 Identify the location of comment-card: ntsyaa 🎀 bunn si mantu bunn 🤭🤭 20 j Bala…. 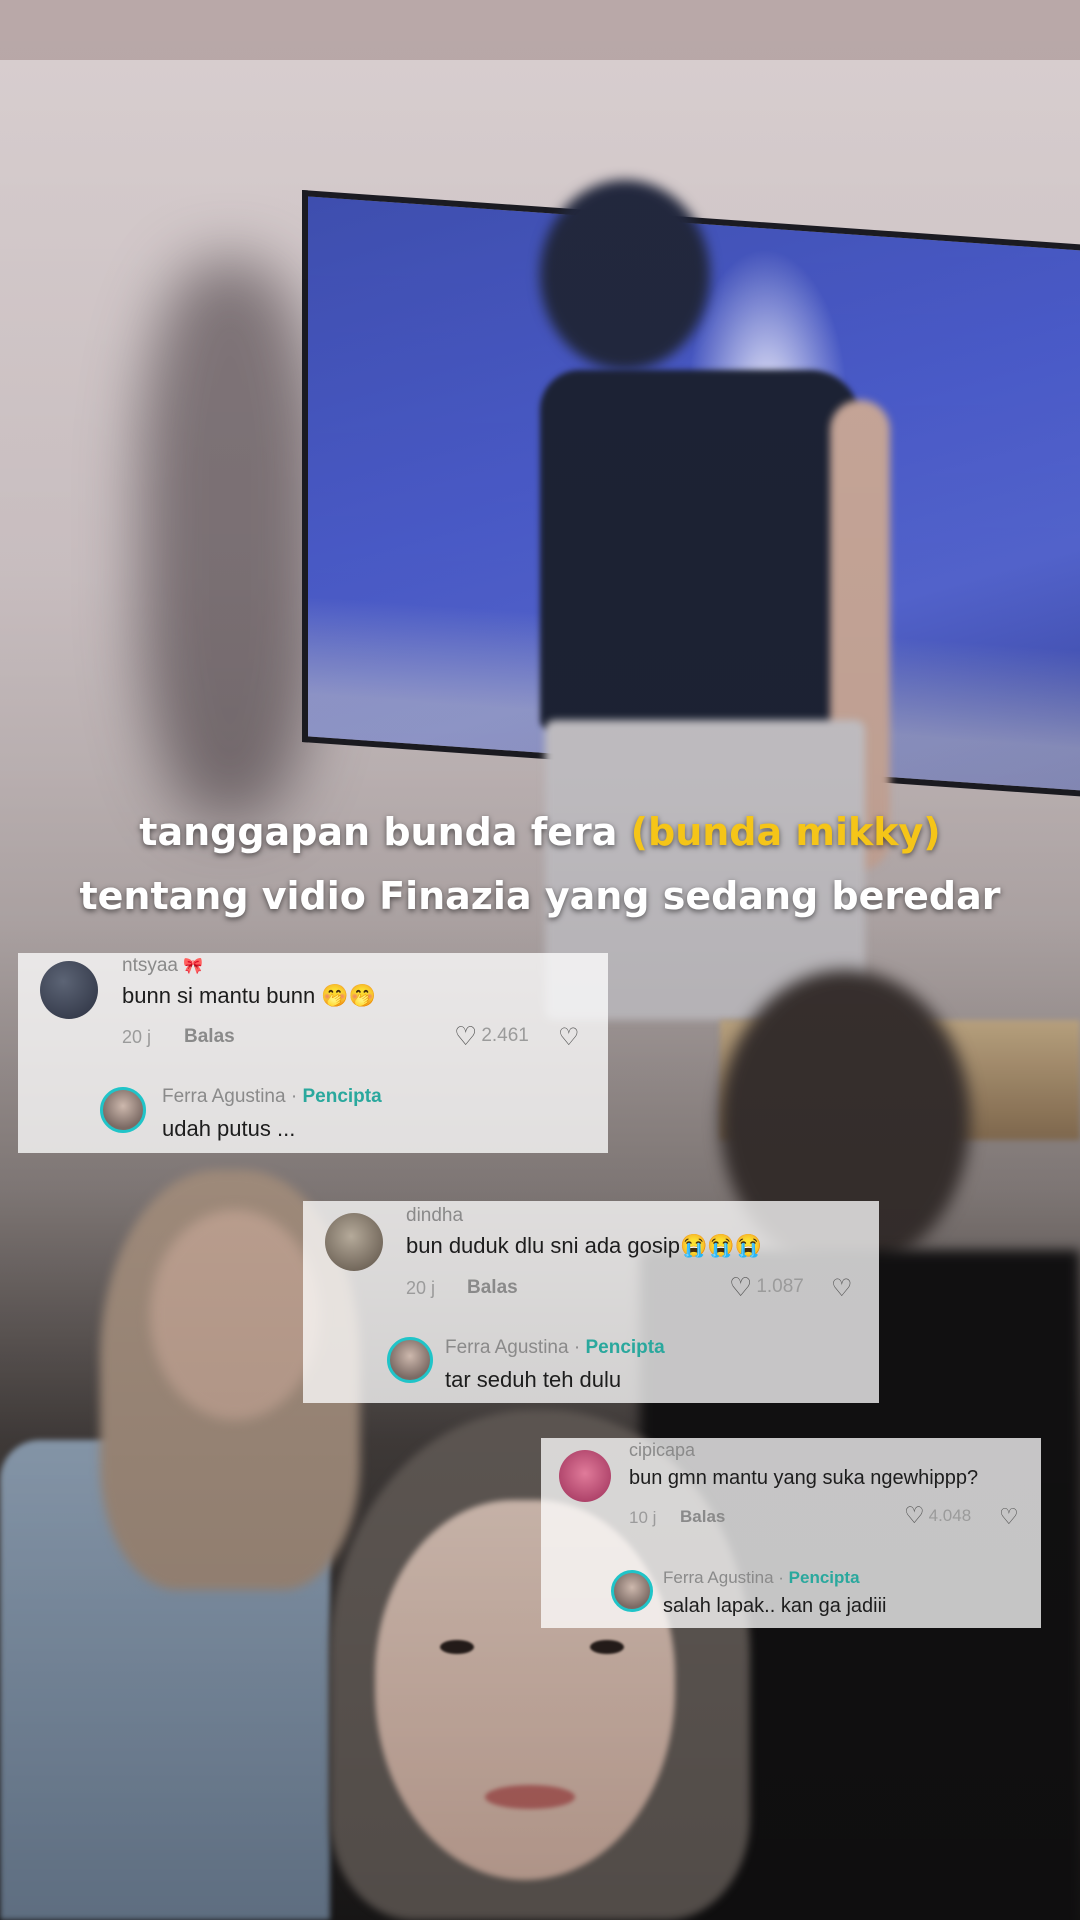
(313, 1053).